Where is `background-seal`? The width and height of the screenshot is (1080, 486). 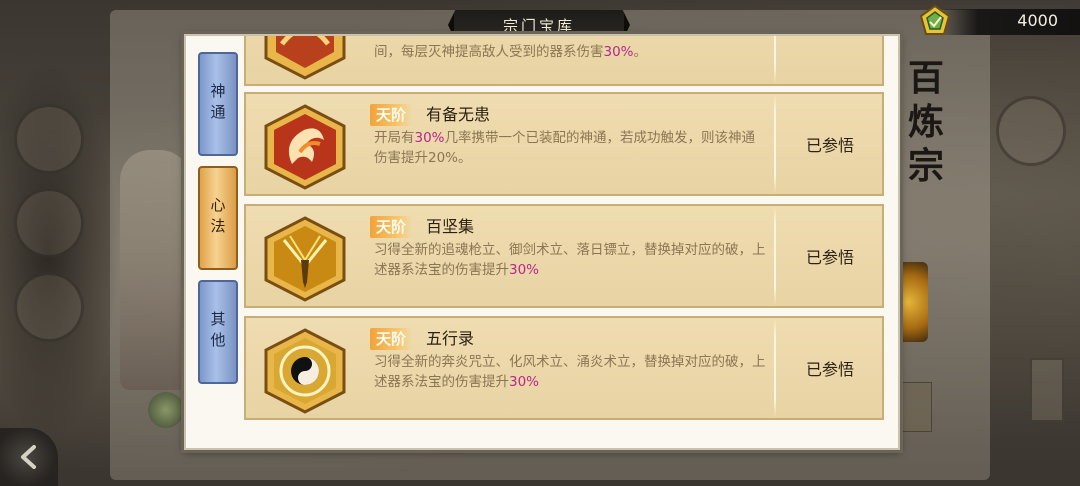 background-seal is located at coordinates (1047, 390).